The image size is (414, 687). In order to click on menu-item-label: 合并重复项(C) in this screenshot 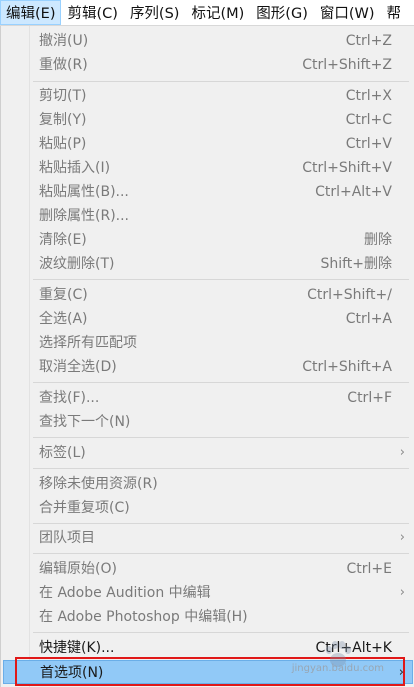, I will do `click(84, 508)`.